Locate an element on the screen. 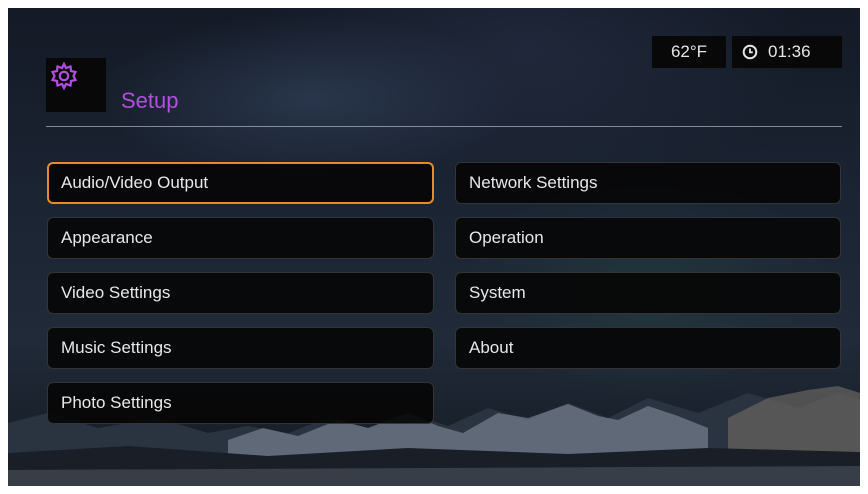  menu-network-settings: Network Settings is located at coordinates (648, 183).